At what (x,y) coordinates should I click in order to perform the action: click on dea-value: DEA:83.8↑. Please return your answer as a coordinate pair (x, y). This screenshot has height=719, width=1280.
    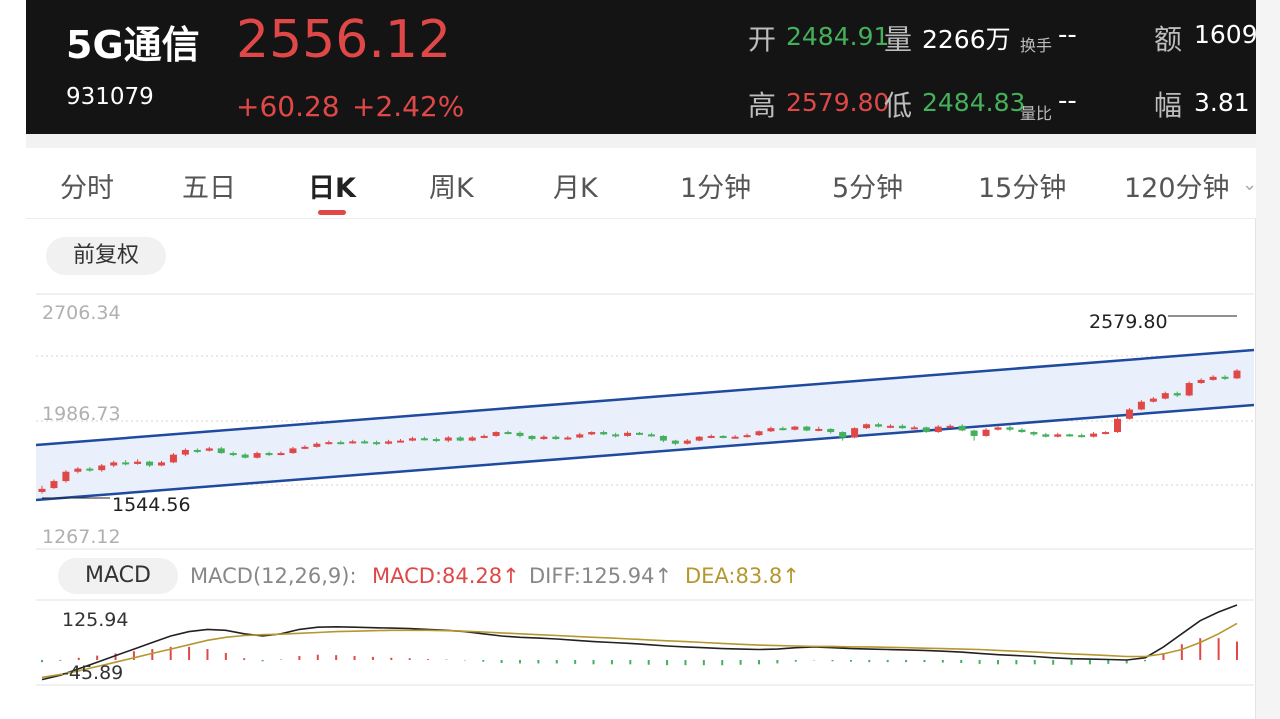
    Looking at the image, I should click on (742, 576).